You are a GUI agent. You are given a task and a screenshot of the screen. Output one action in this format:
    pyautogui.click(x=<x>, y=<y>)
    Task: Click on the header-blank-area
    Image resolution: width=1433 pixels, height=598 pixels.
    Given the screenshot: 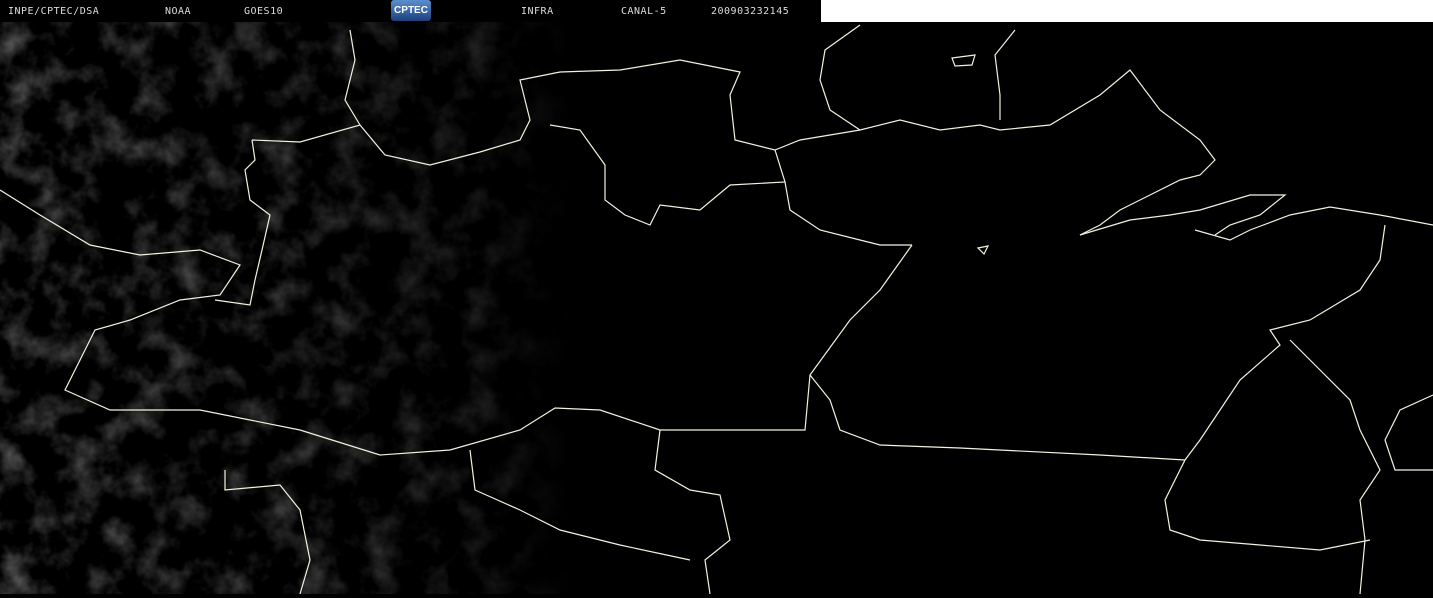 What is the action you would take?
    pyautogui.click(x=1127, y=11)
    